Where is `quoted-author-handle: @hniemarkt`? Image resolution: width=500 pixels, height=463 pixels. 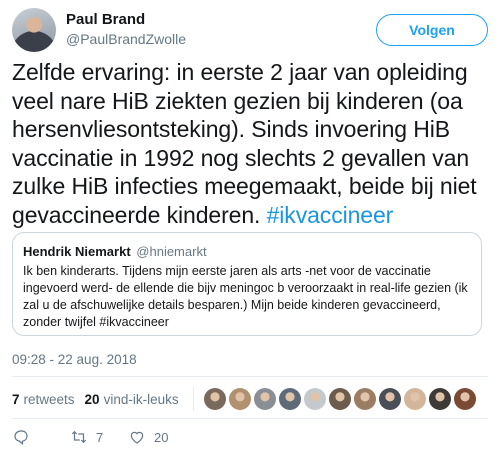 quoted-author-handle: @hniemarkt is located at coordinates (171, 251).